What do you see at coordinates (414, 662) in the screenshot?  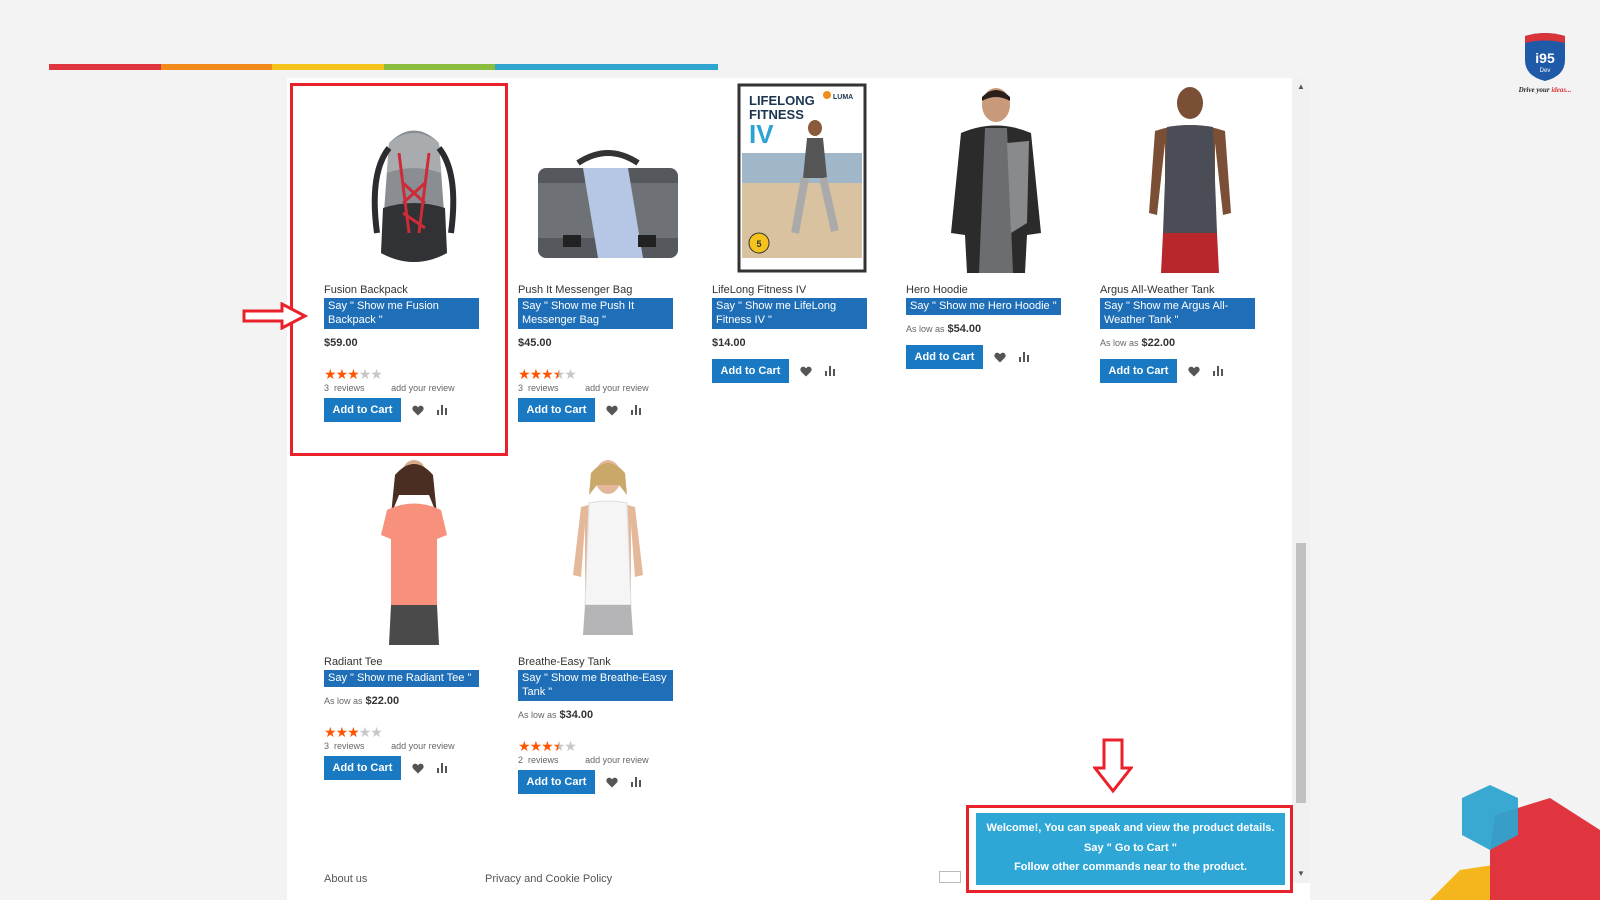 I see `product-name-link: Radiant Tee` at bounding box center [414, 662].